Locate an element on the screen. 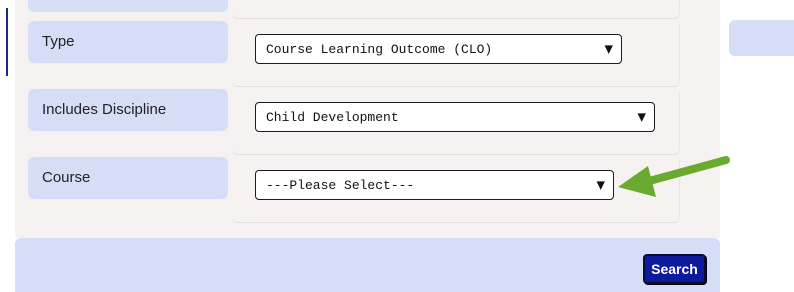  type-label: Type is located at coordinates (128, 42).